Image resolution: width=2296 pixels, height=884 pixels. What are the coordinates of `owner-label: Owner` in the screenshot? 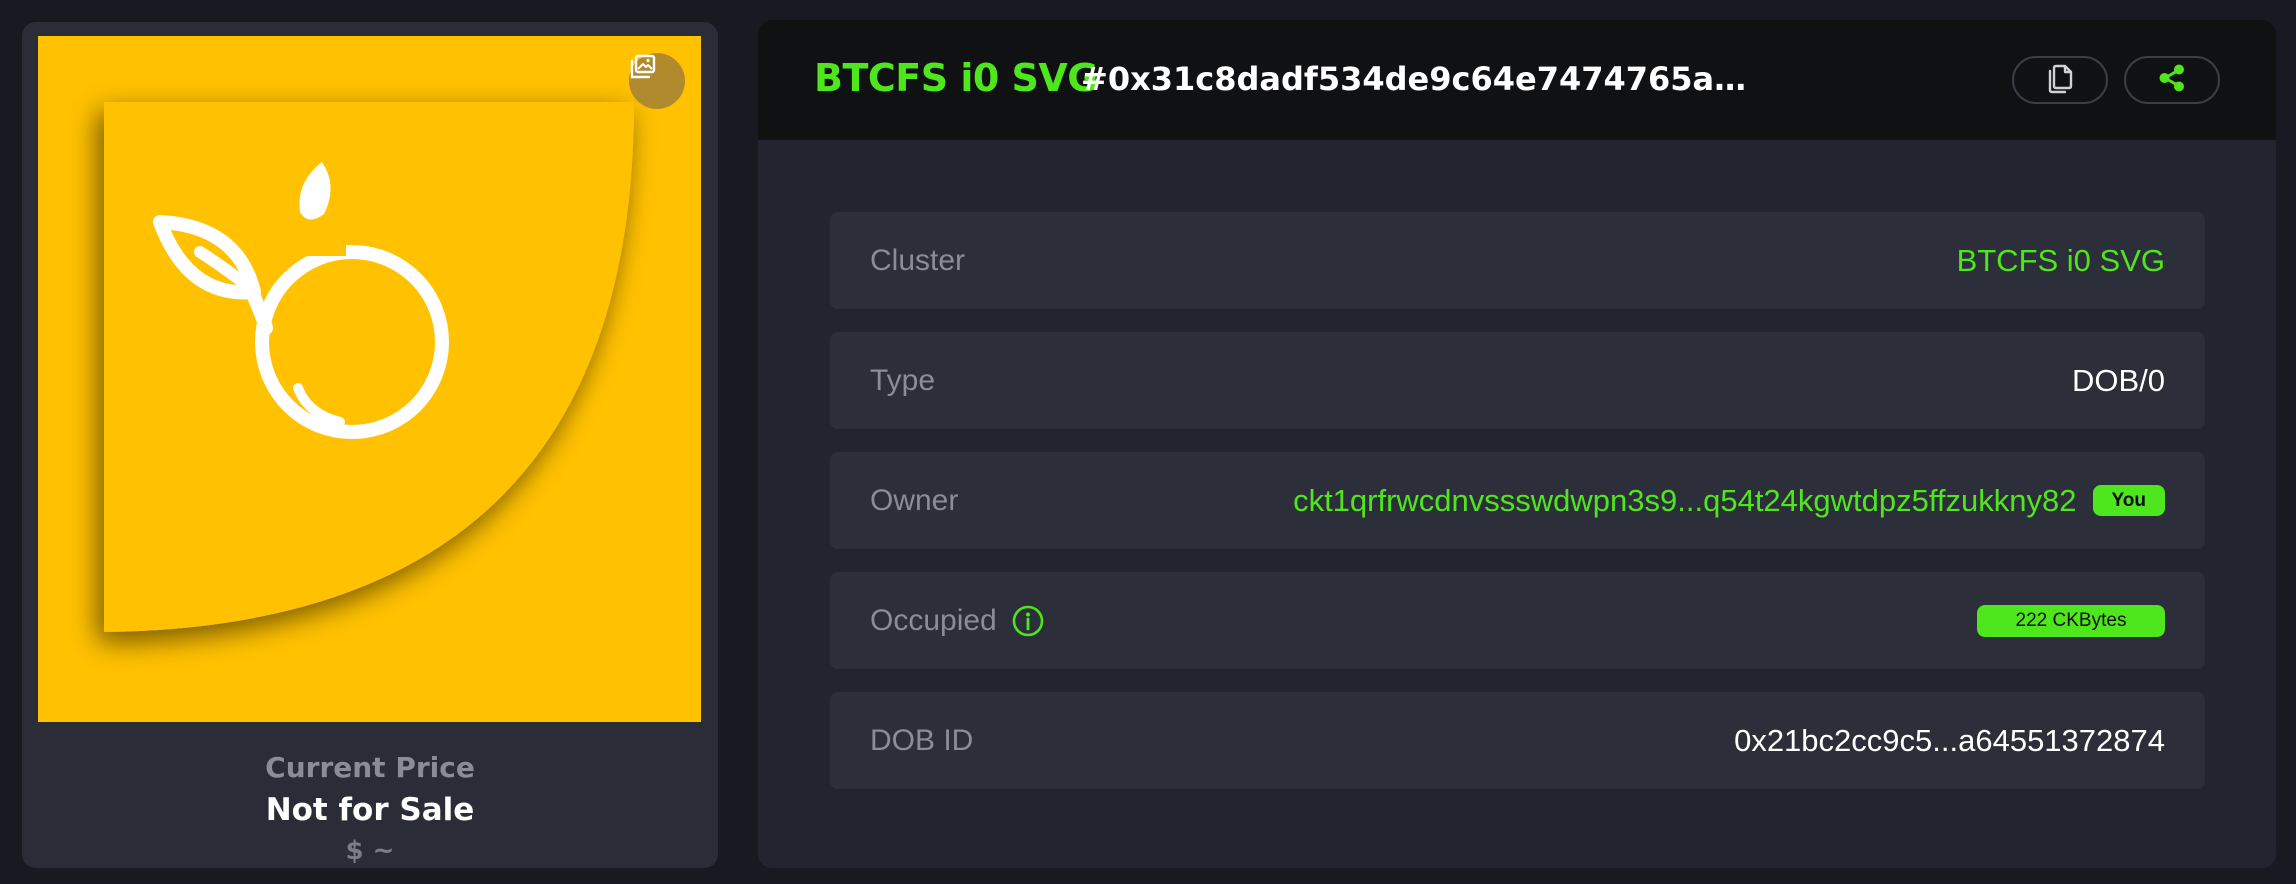 It's located at (914, 500).